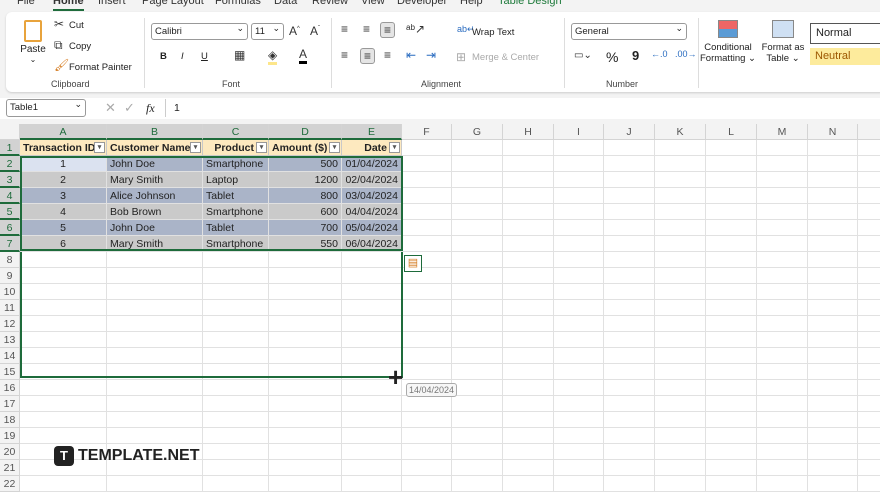  I want to click on formula-input: 1, so click(177, 108).